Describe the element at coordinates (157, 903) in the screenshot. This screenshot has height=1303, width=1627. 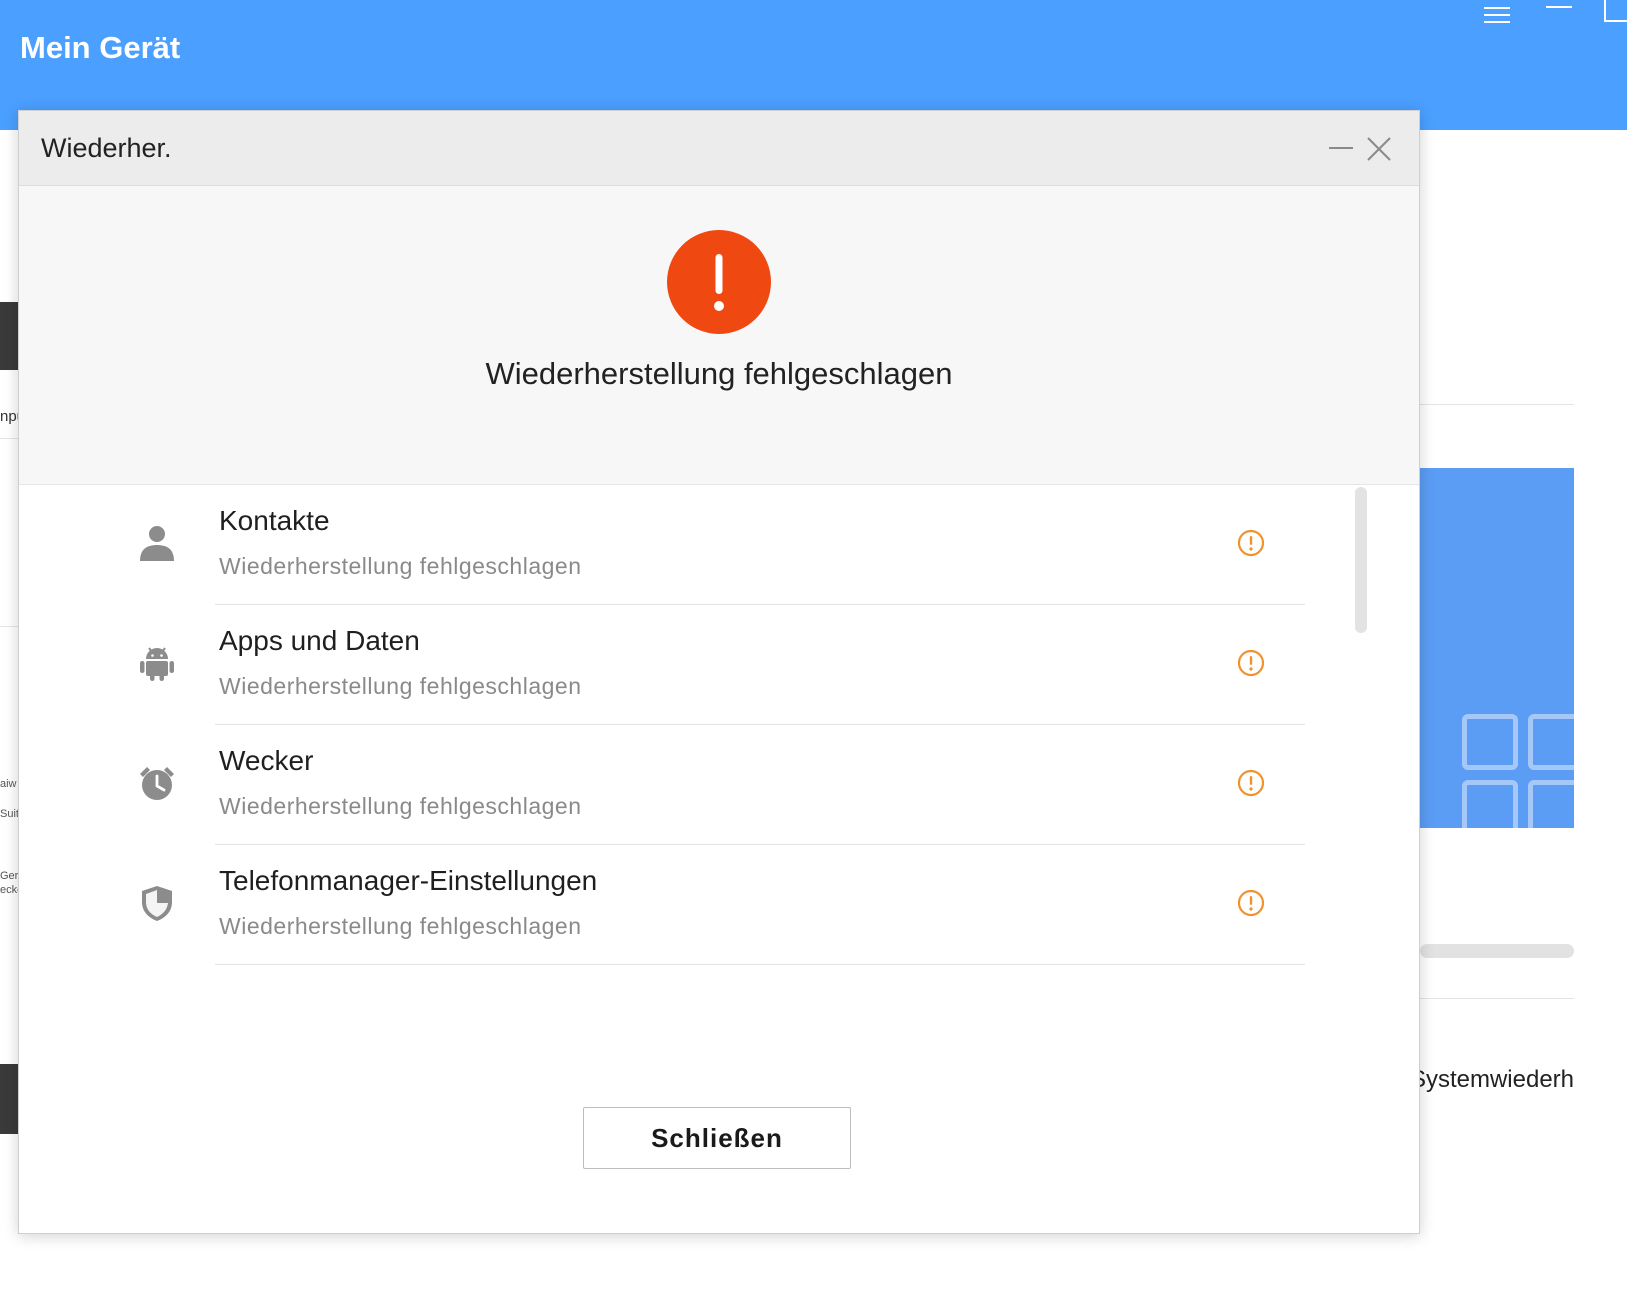
I see `shield-icon` at that location.